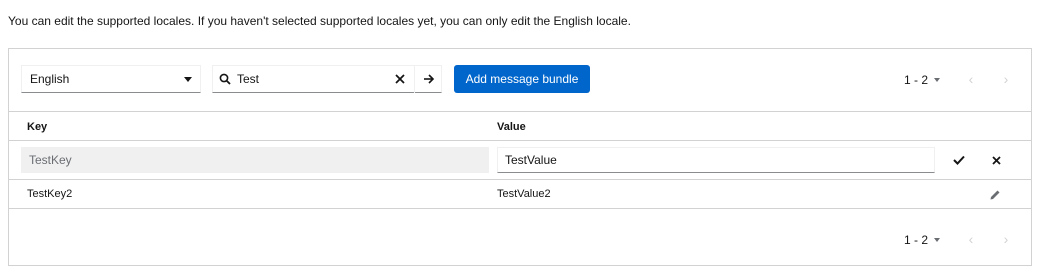 This screenshot has width=1040, height=272. Describe the element at coordinates (50, 194) in the screenshot. I see `row-key: TestKey2` at that location.